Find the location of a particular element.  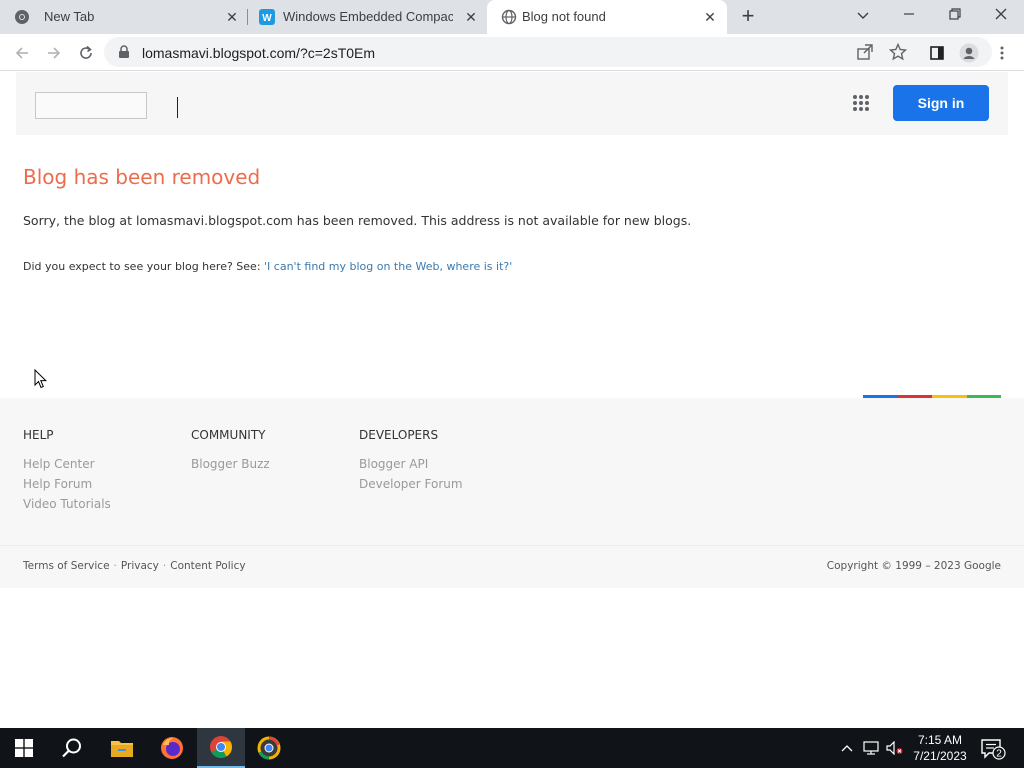

copyright-text: Copyright © 1999 – 2023 Google is located at coordinates (913, 566).